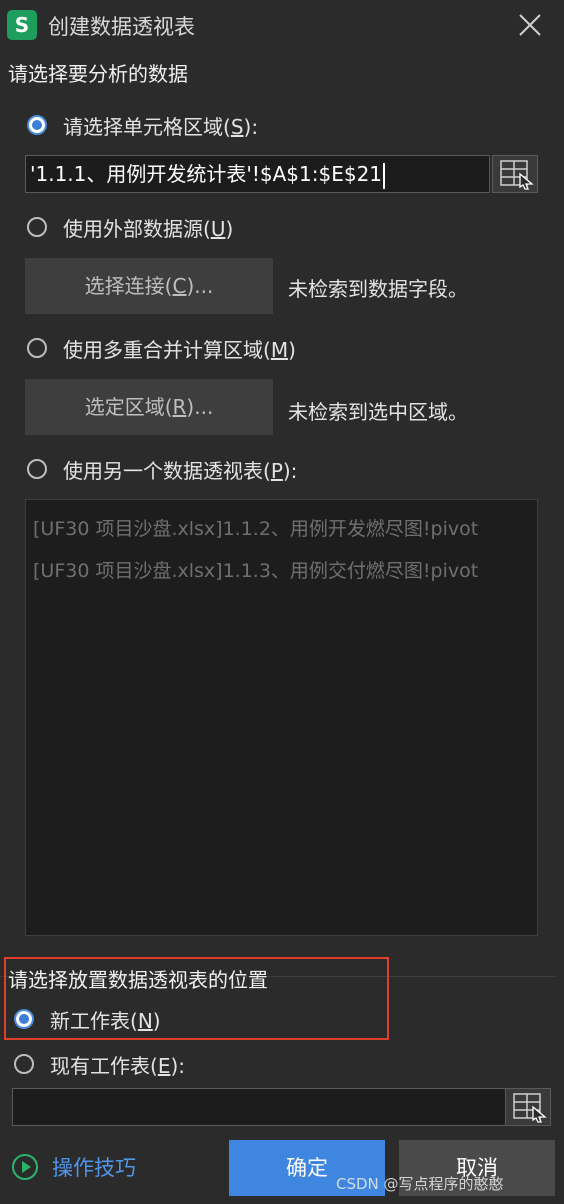 This screenshot has height=1204, width=564. What do you see at coordinates (94, 1167) in the screenshot?
I see `tips-label: 操作技巧` at bounding box center [94, 1167].